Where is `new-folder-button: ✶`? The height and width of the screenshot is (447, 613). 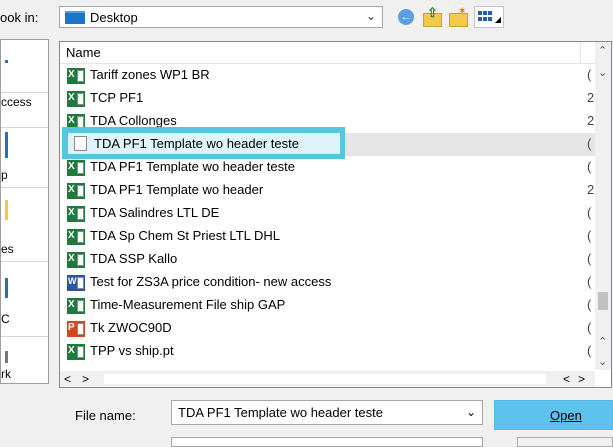
new-folder-button: ✶ is located at coordinates (458, 17).